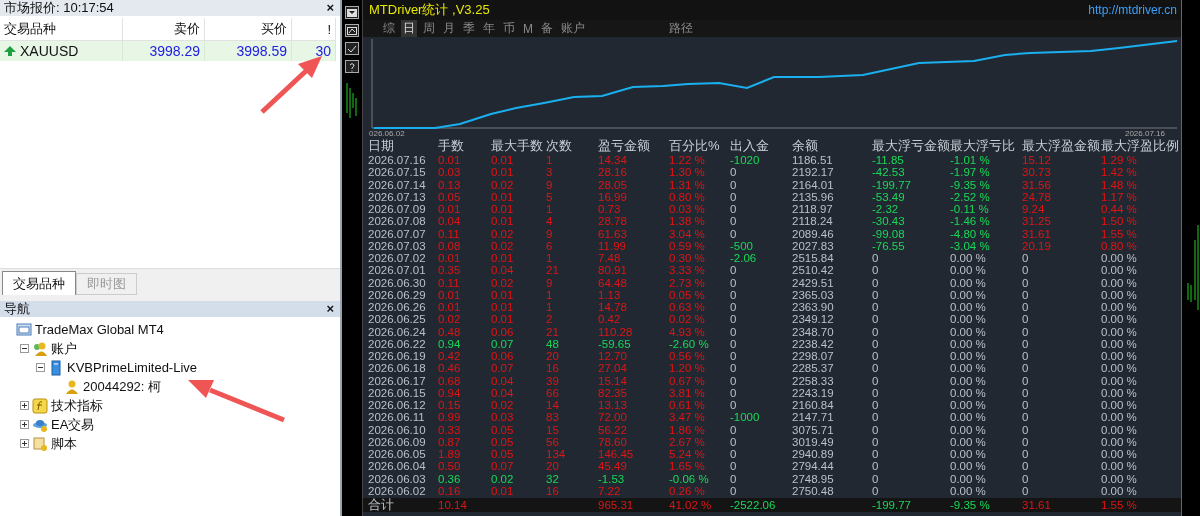 Image resolution: width=1200 pixels, height=516 pixels. Describe the element at coordinates (970, 233) in the screenshot. I see `float-loss-pct-cell-text: -4.80 %` at that location.